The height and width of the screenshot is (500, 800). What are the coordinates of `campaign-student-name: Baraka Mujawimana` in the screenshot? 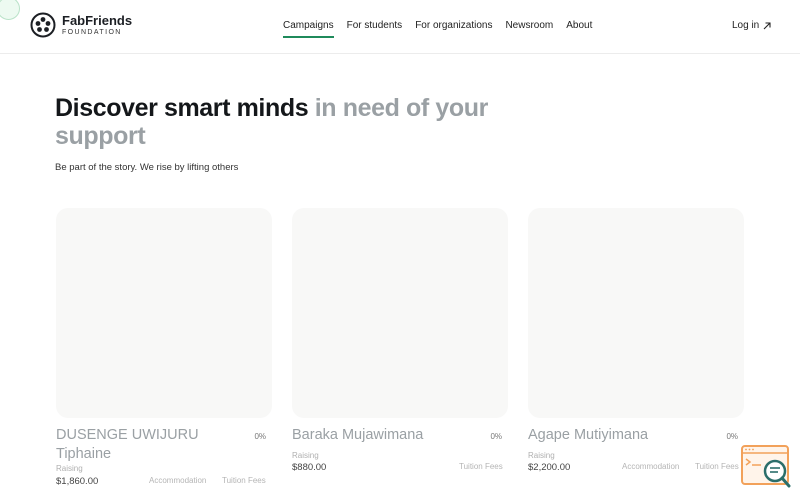 It's located at (358, 435).